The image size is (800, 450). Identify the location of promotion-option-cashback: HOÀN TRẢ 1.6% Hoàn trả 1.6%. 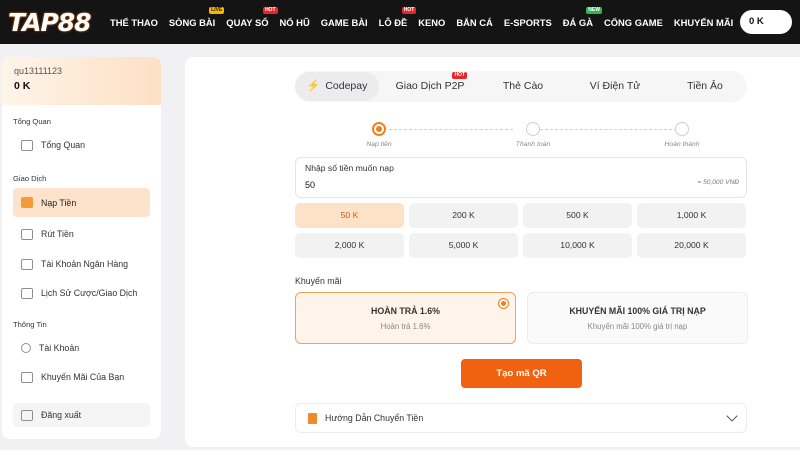
(405, 318).